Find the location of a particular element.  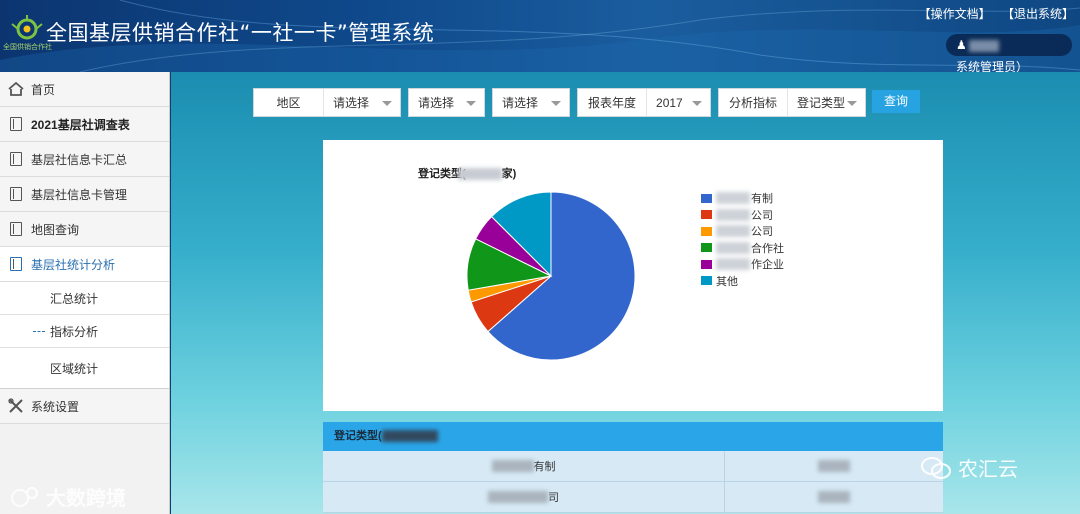

sidebar-item-label: 基层社统计分析 is located at coordinates (73, 264).